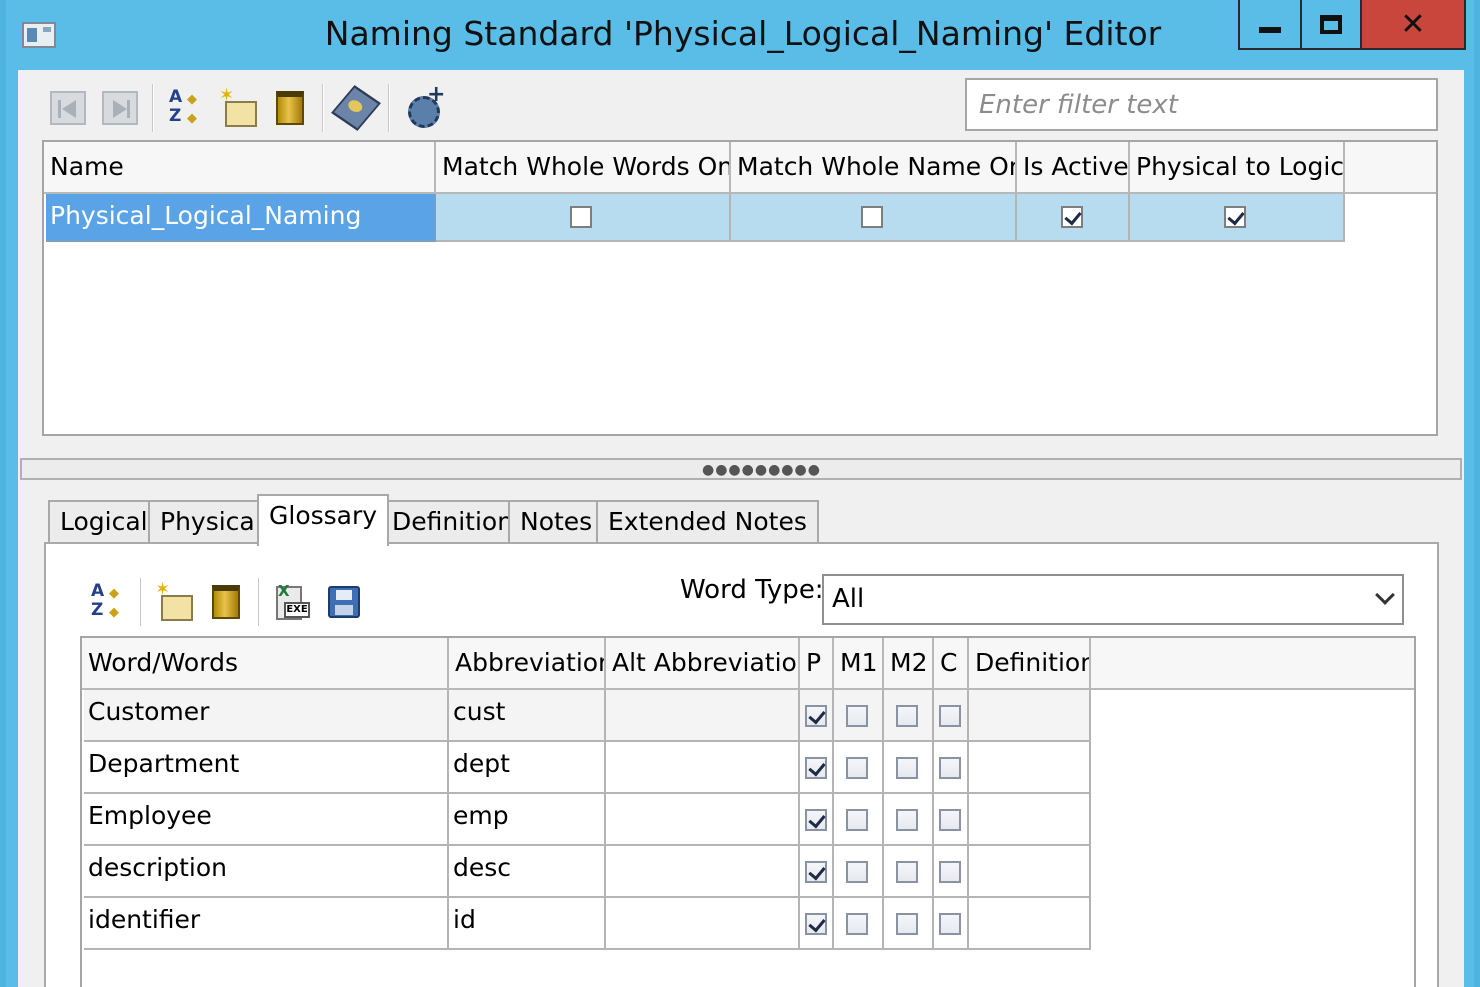 This screenshot has height=987, width=1480. What do you see at coordinates (265, 664) in the screenshot?
I see `column-header-word: Word/Words` at bounding box center [265, 664].